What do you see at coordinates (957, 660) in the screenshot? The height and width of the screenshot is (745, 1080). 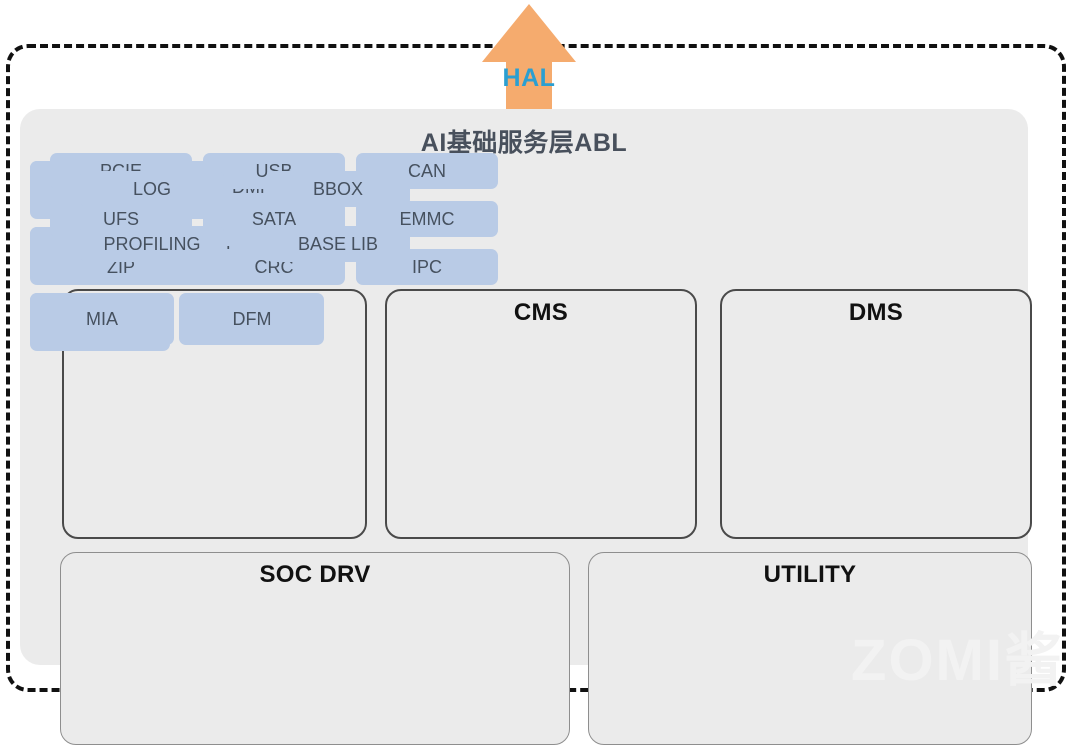 I see `watermark: ZOMI酱` at bounding box center [957, 660].